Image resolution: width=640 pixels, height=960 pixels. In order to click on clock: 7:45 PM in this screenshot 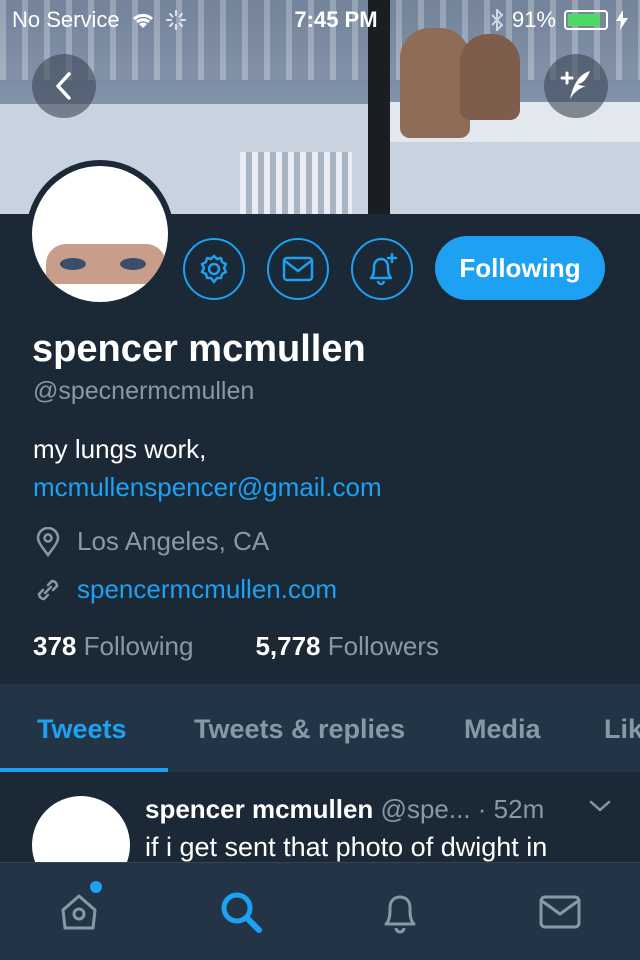, I will do `click(336, 19)`.